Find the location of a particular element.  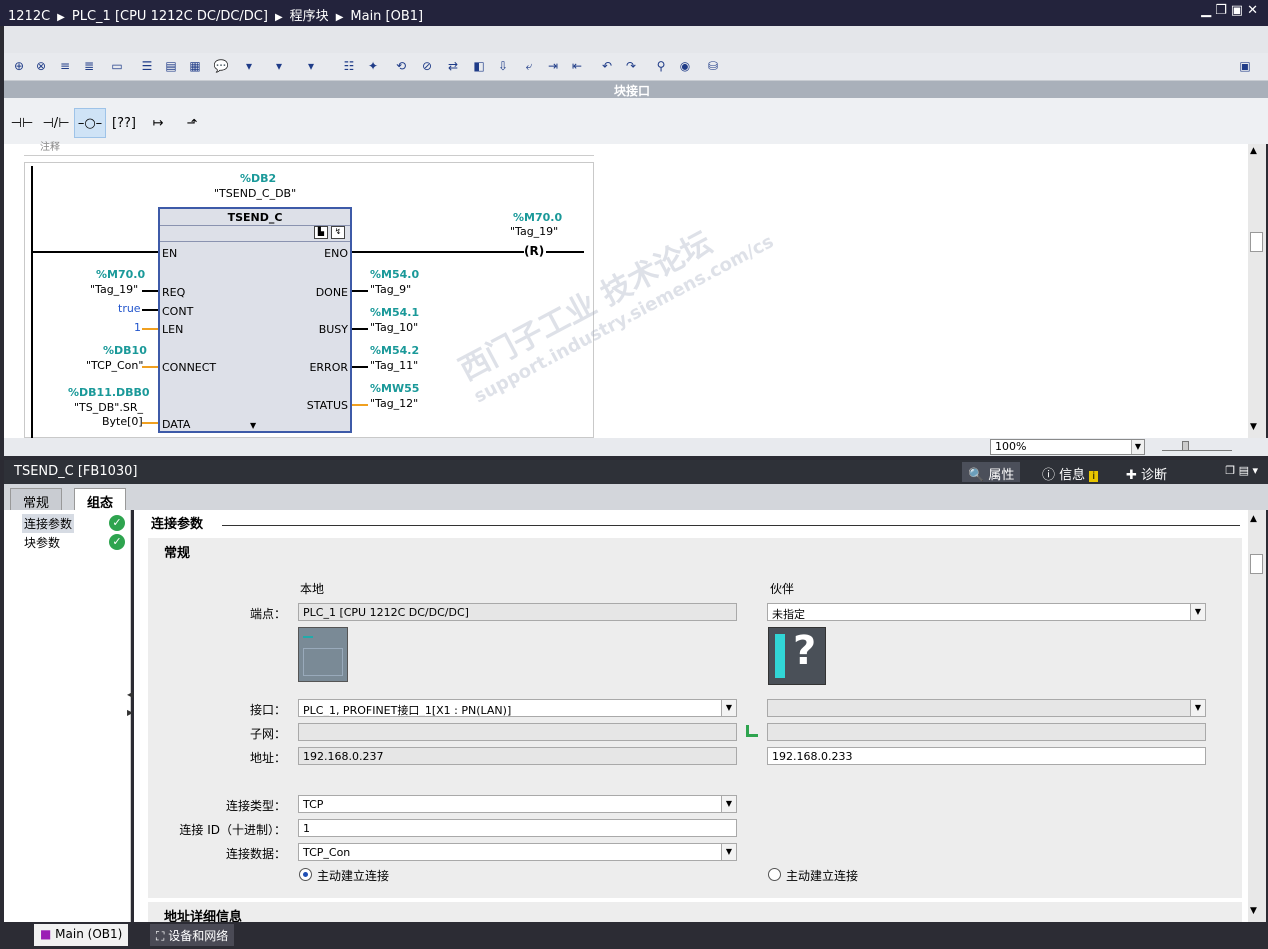

tab-diagnostics: ✚ 诊断 is located at coordinates (1146, 472).